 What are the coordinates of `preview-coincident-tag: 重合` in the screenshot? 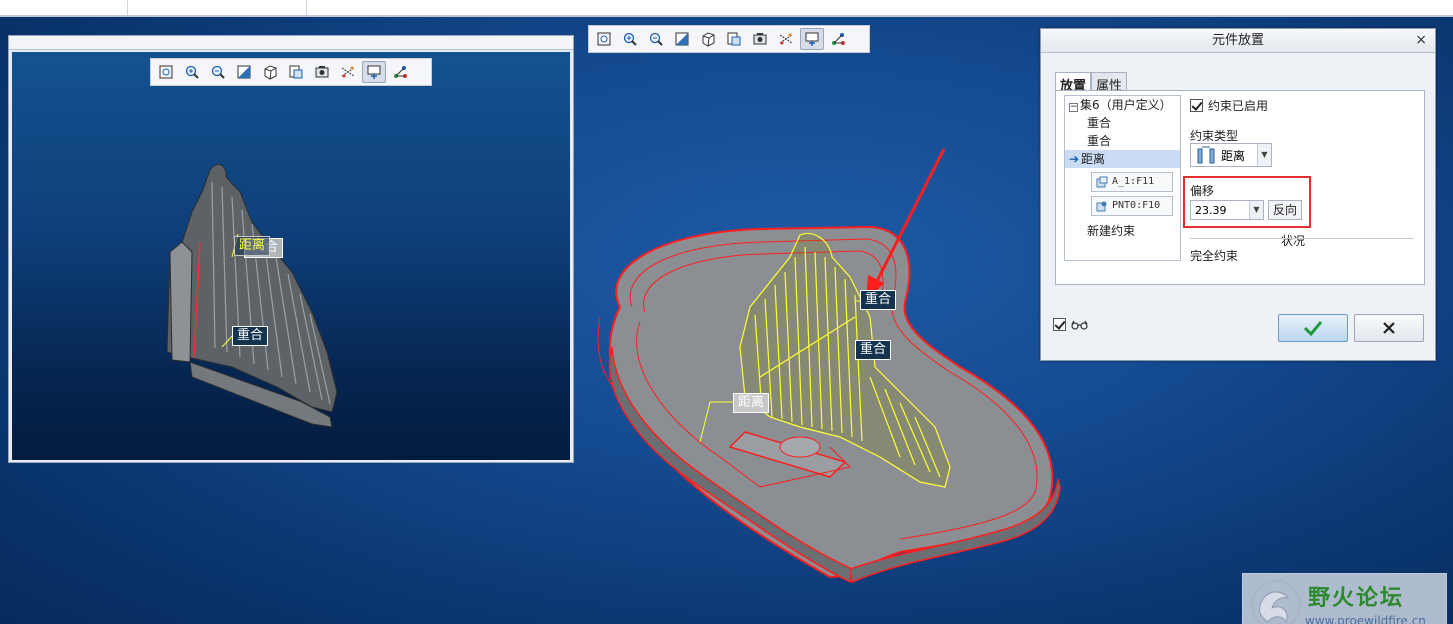 It's located at (250, 336).